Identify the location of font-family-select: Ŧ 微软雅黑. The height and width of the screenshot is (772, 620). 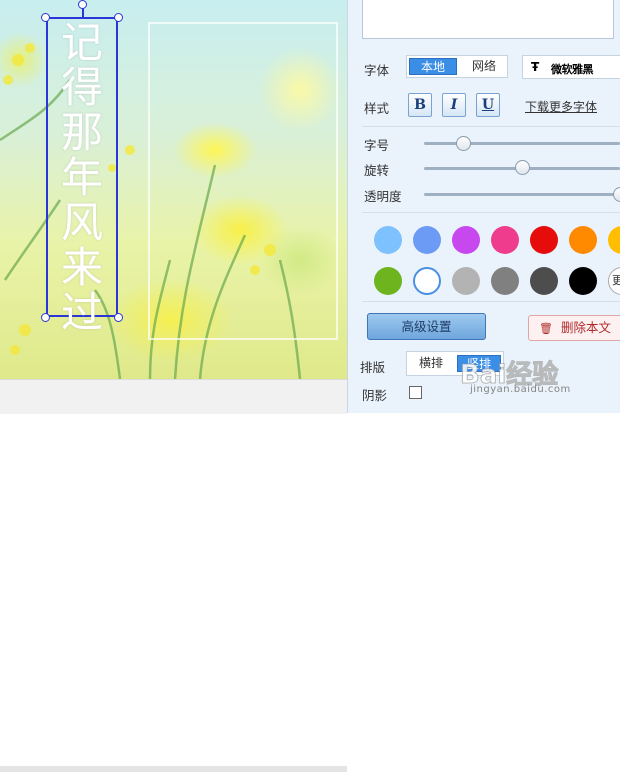
(571, 67).